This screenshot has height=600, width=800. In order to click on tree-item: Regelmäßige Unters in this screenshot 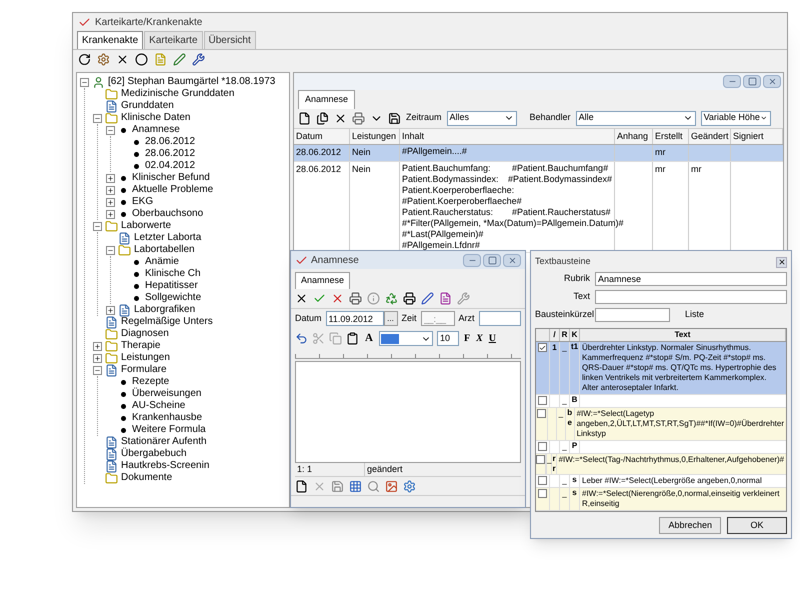, I will do `click(167, 322)`.